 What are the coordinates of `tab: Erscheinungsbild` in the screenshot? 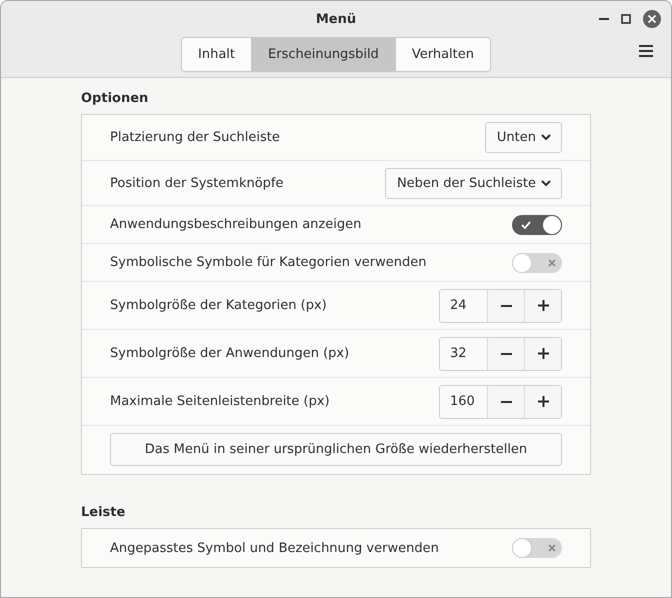 It's located at (323, 54).